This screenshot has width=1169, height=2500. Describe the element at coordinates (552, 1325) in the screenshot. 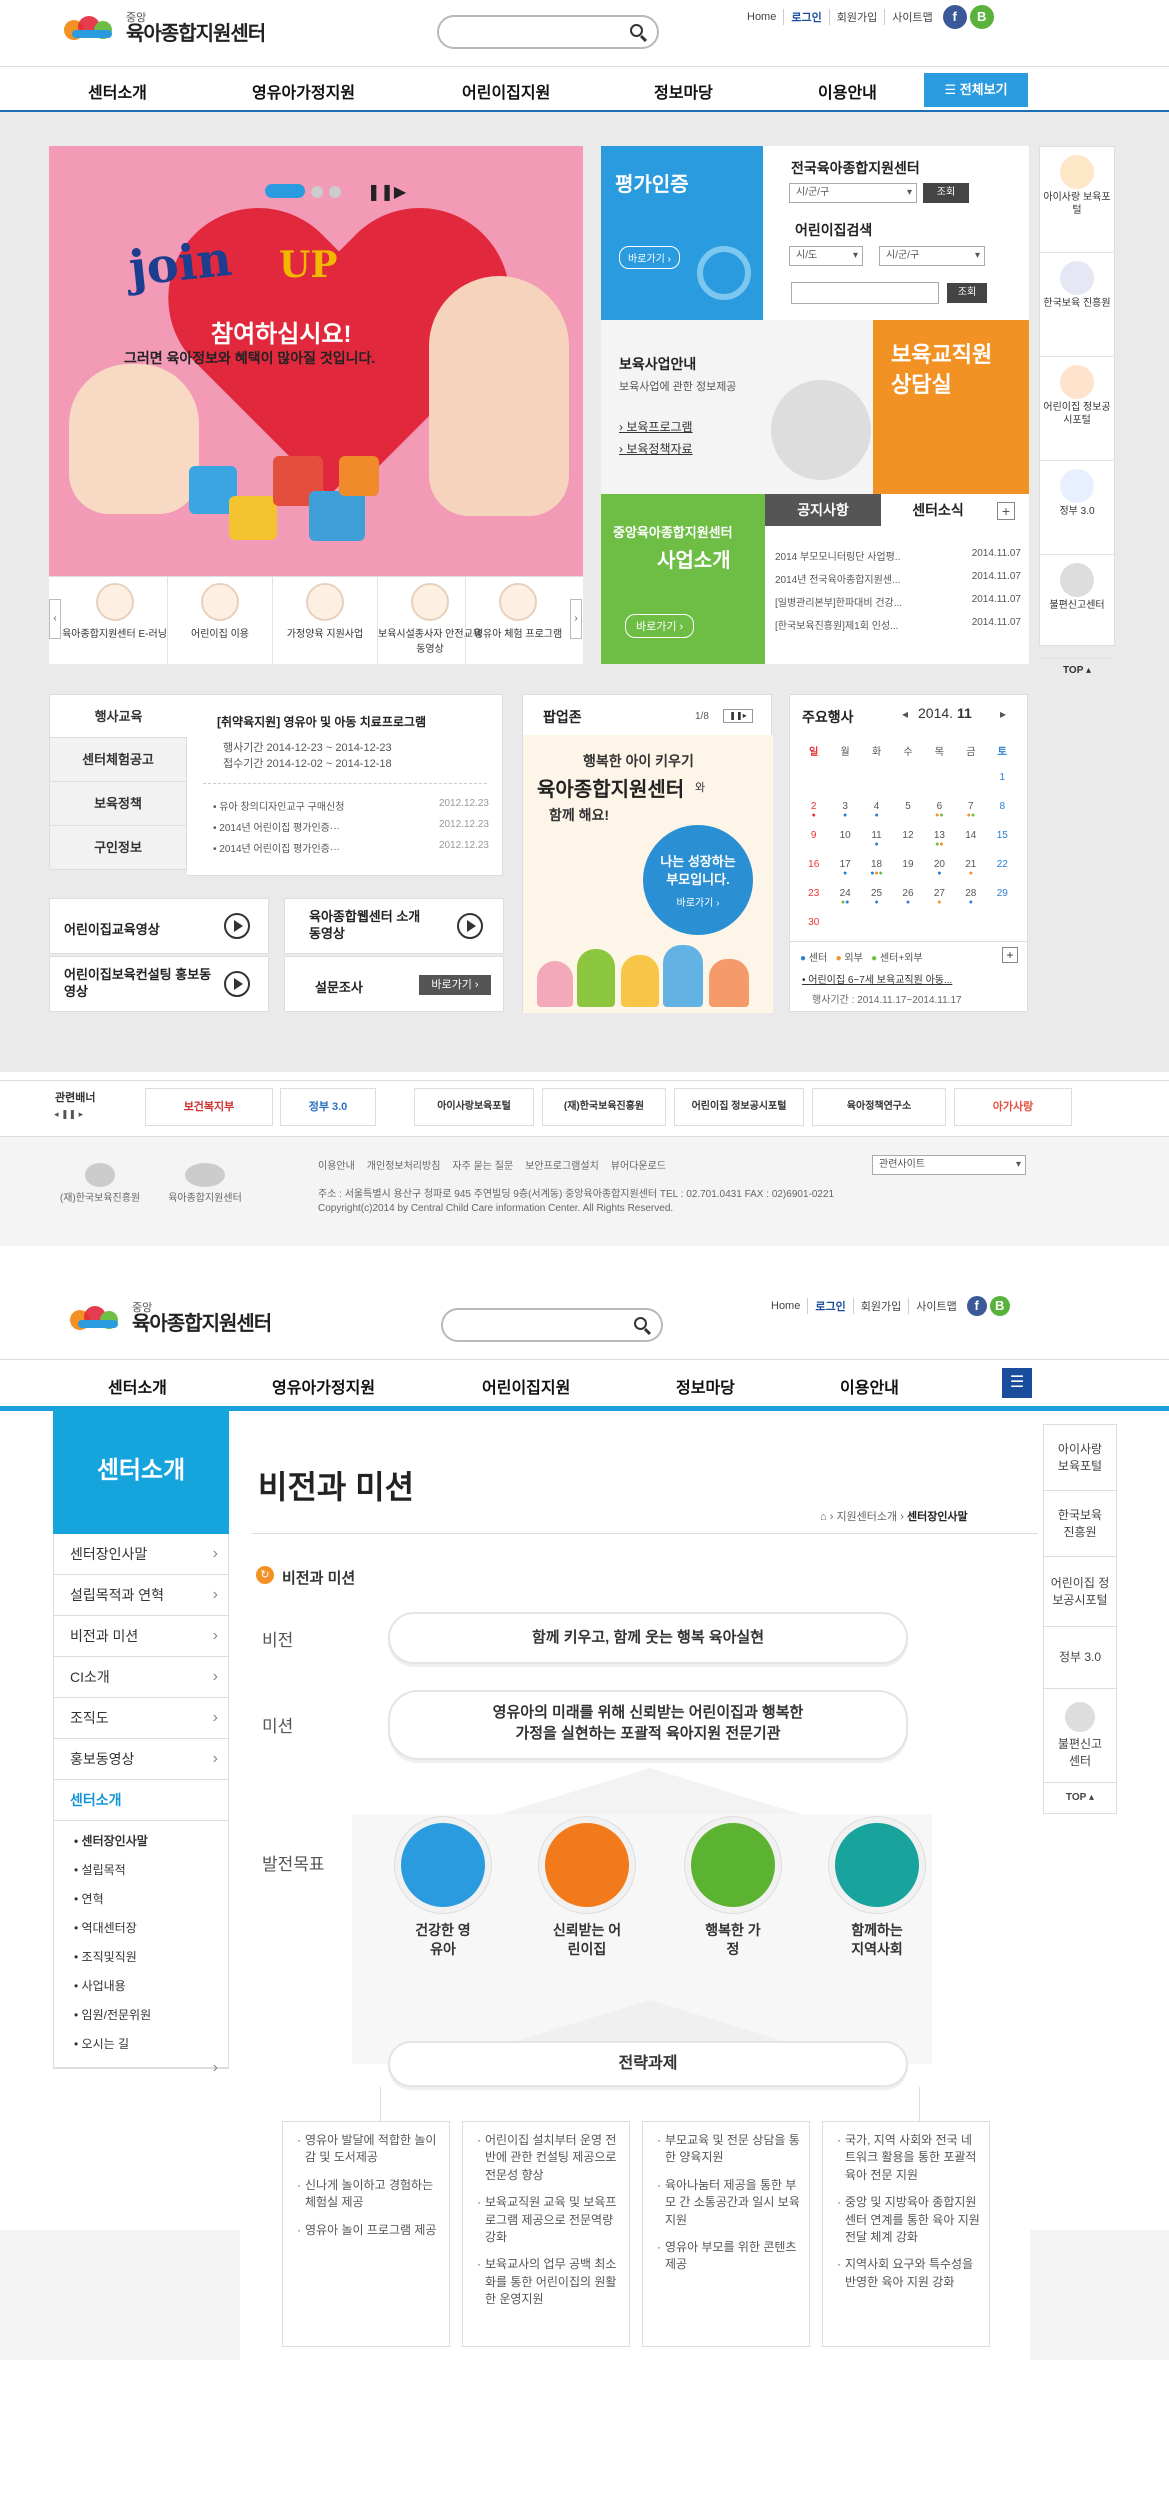

I see `search-input` at that location.